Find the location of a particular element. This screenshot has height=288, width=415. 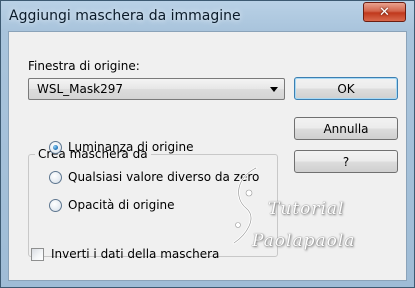

ok-button: OK is located at coordinates (346, 88).